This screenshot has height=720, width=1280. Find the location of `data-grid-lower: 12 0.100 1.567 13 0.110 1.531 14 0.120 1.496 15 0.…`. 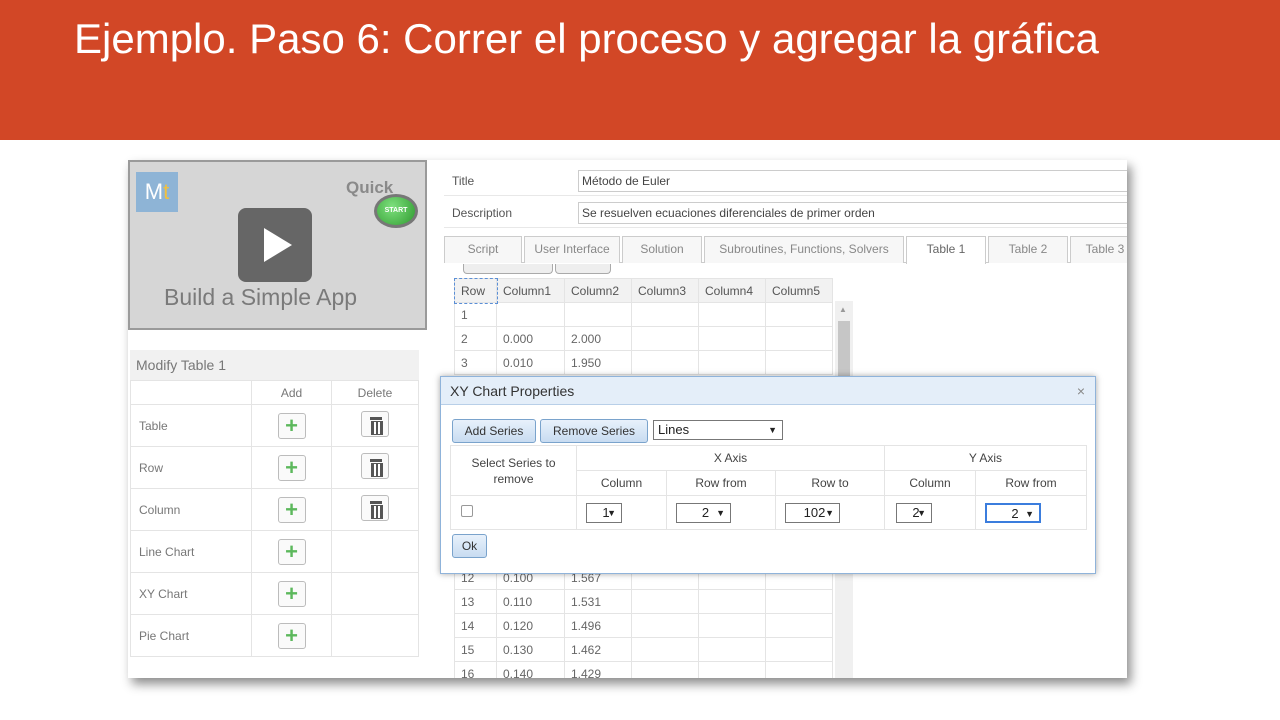

data-grid-lower: 12 0.100 1.567 13 0.110 1.531 14 0.120 1.496 15 0.… is located at coordinates (654, 621).